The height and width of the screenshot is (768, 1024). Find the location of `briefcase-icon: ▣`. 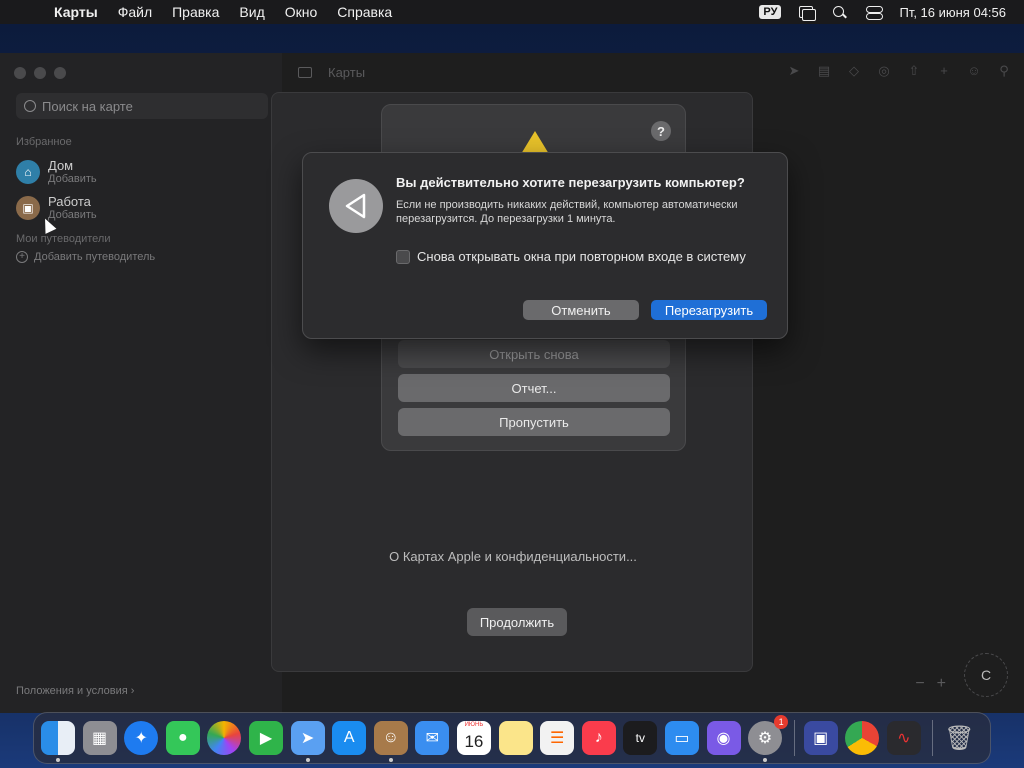

briefcase-icon: ▣ is located at coordinates (28, 207).